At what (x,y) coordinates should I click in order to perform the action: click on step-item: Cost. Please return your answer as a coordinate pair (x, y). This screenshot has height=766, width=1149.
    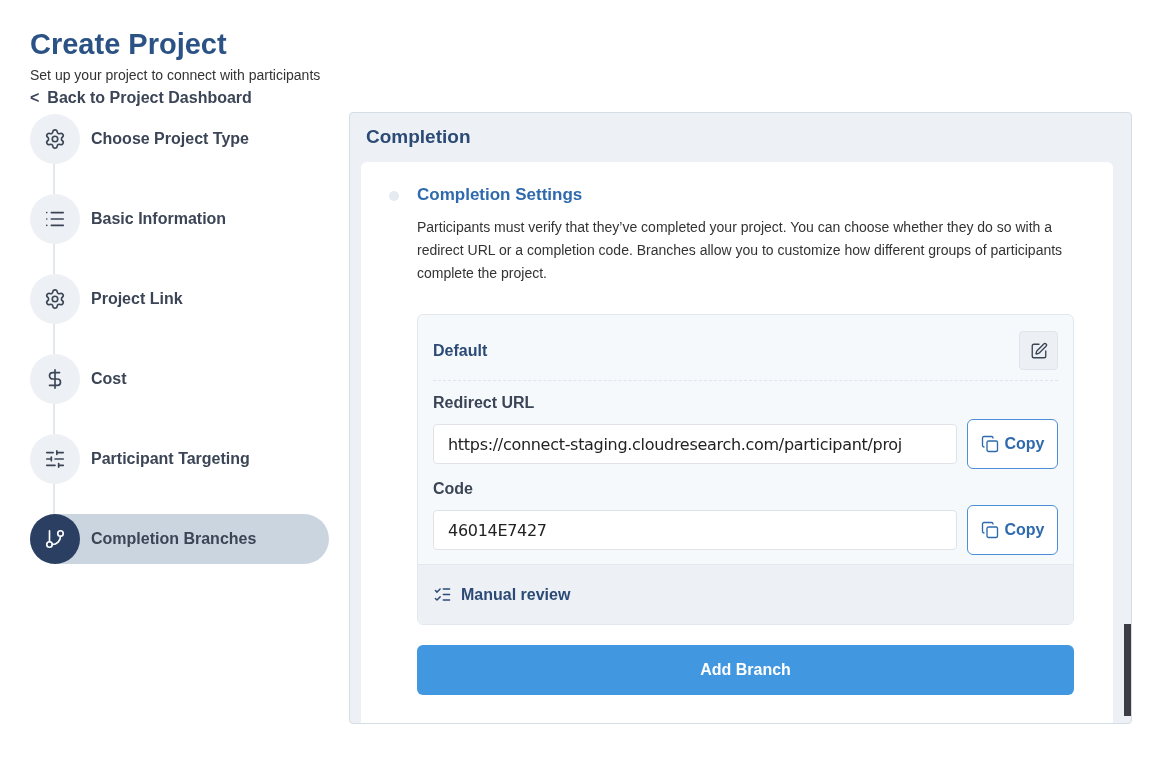
    Looking at the image, I should click on (179, 379).